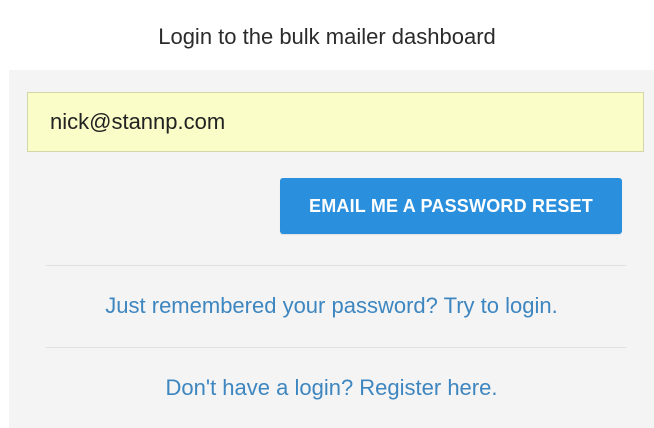 Image resolution: width=654 pixels, height=428 pixels. I want to click on register-link: Don't have a login? Register here., so click(331, 388).